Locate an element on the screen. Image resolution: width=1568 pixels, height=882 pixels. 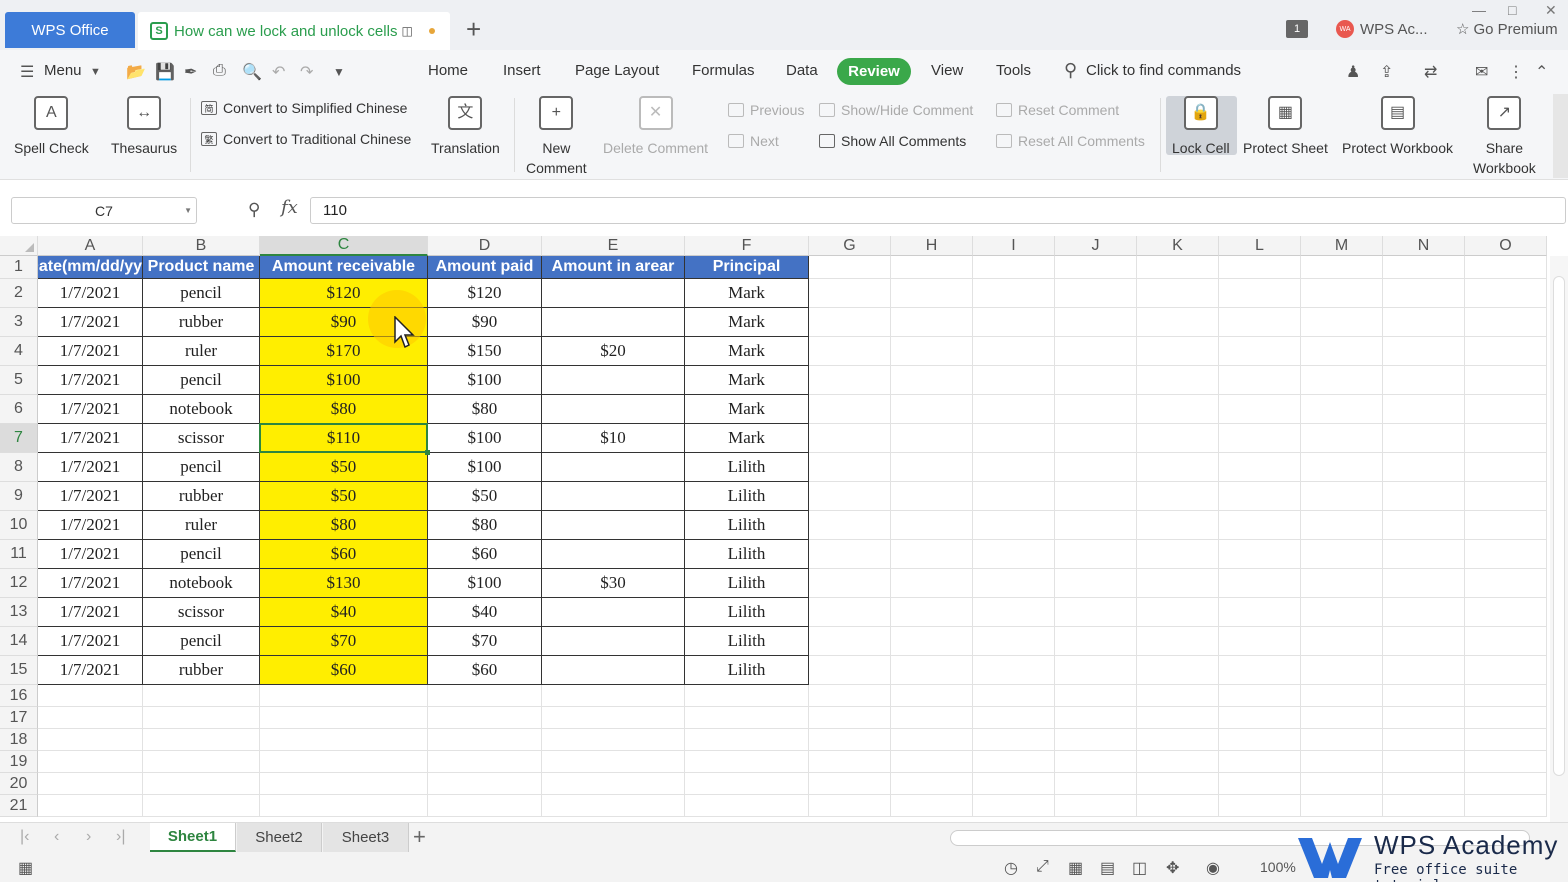
zoom-formula-icon: ⚲ is located at coordinates (254, 210).